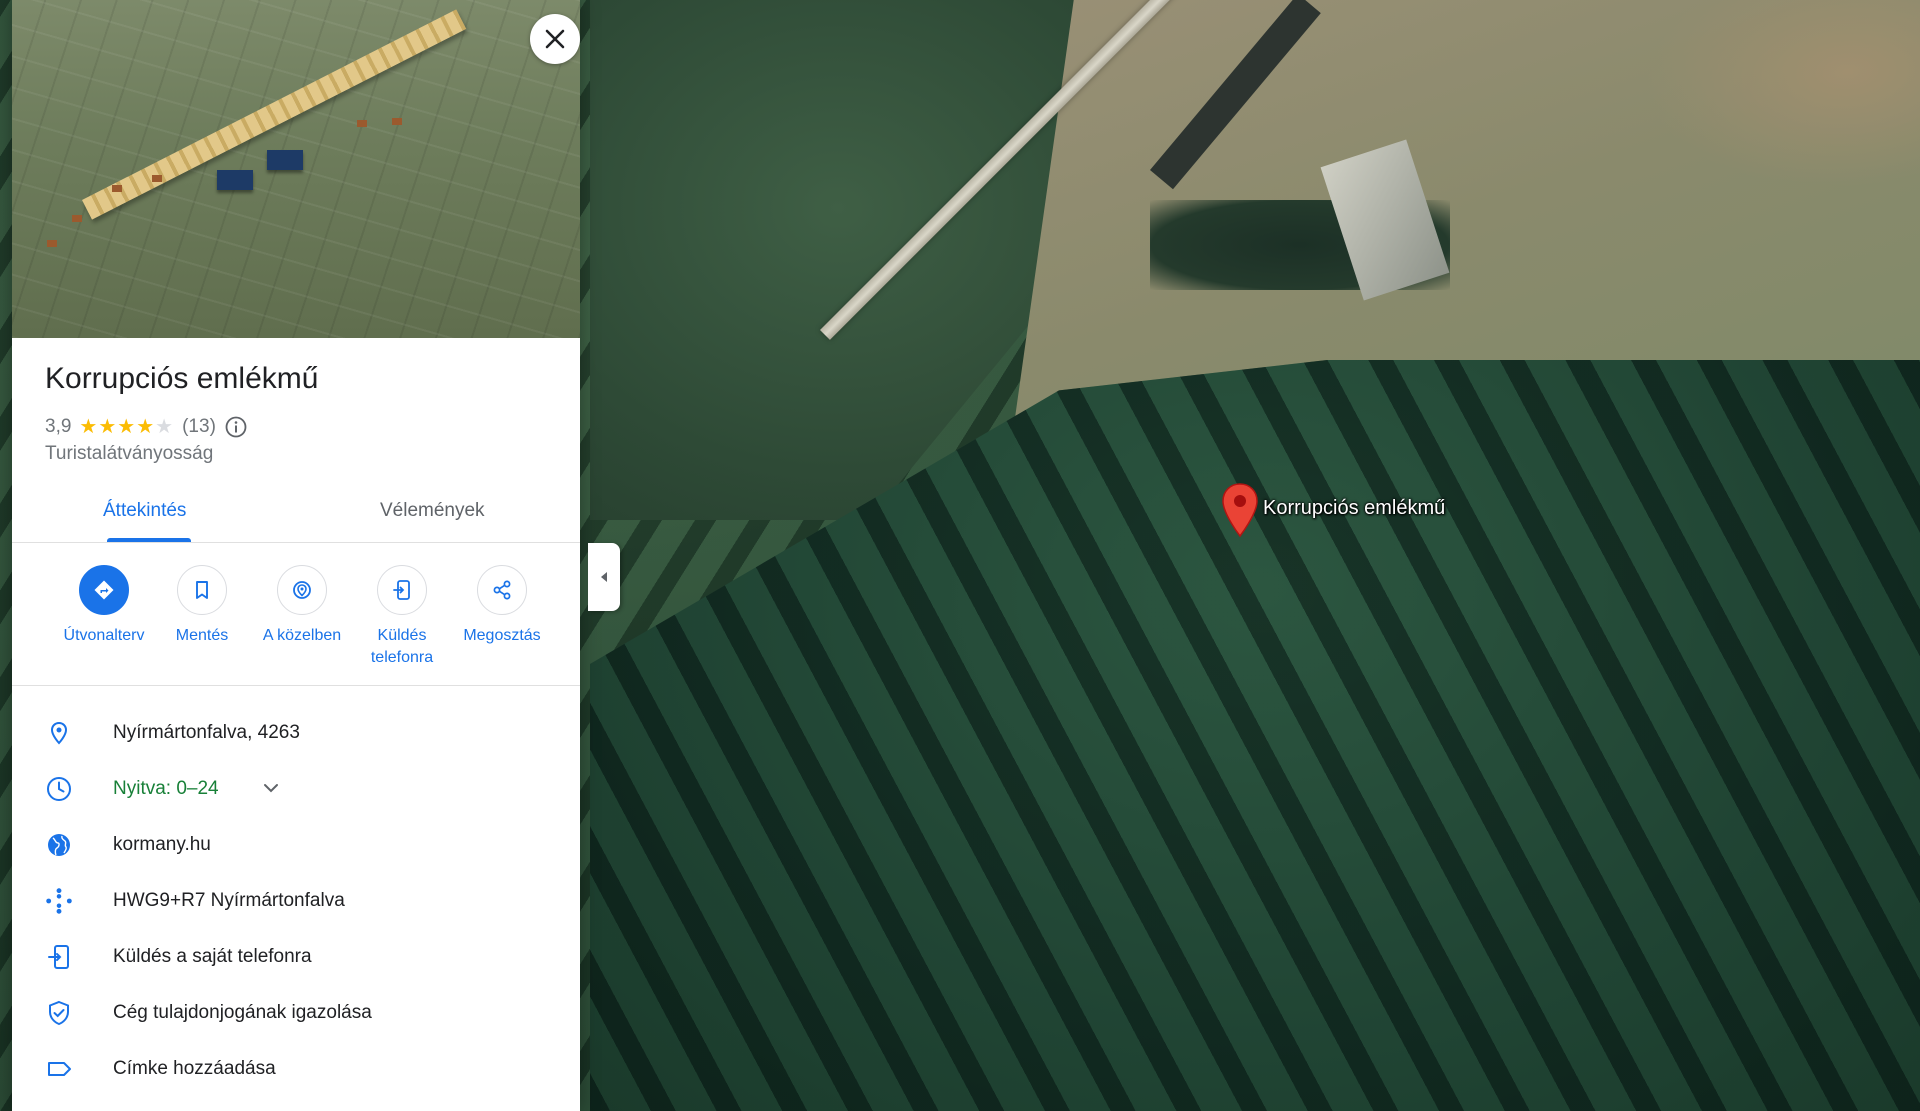  Describe the element at coordinates (274, 114) in the screenshot. I see `photo-walkway` at that location.